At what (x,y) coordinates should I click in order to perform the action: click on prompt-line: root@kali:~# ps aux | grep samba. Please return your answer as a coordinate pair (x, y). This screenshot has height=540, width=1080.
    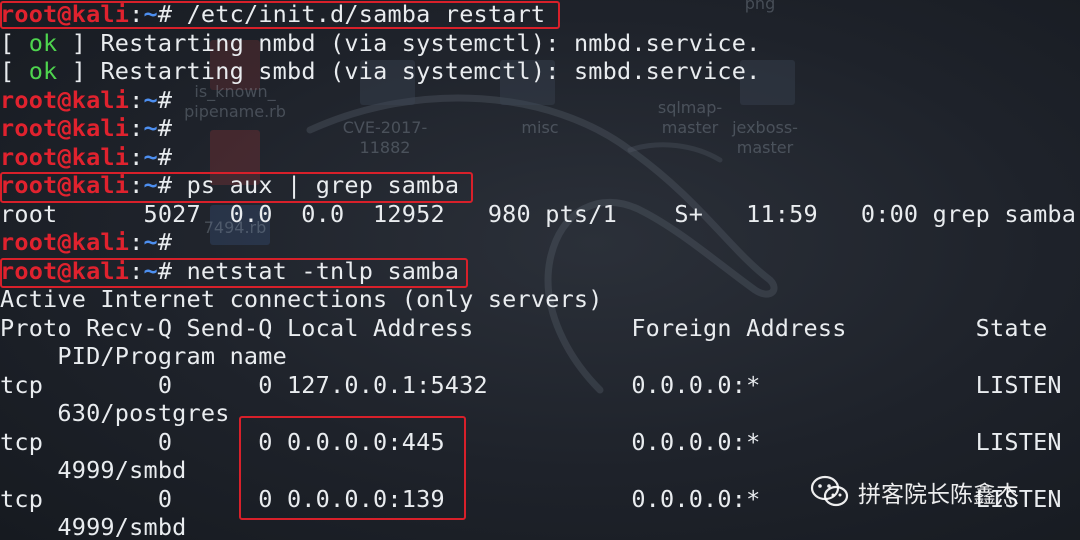
    Looking at the image, I should click on (229, 185).